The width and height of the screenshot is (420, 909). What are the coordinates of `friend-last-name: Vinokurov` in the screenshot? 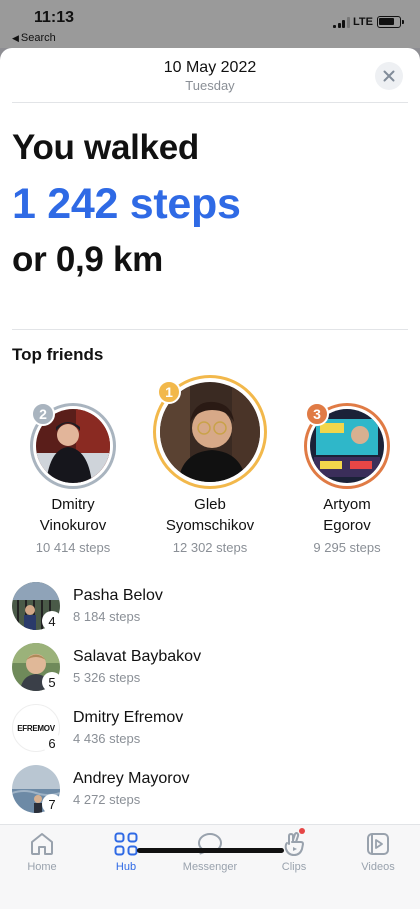 It's located at (73, 525).